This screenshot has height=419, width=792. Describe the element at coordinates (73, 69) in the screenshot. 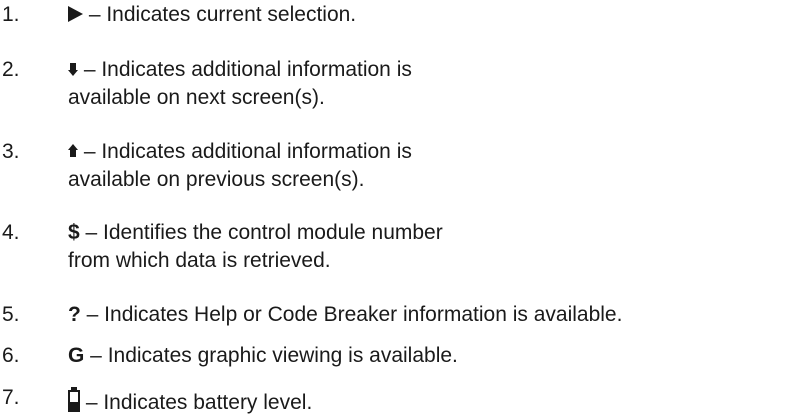

I see `arrow-down-icon` at that location.